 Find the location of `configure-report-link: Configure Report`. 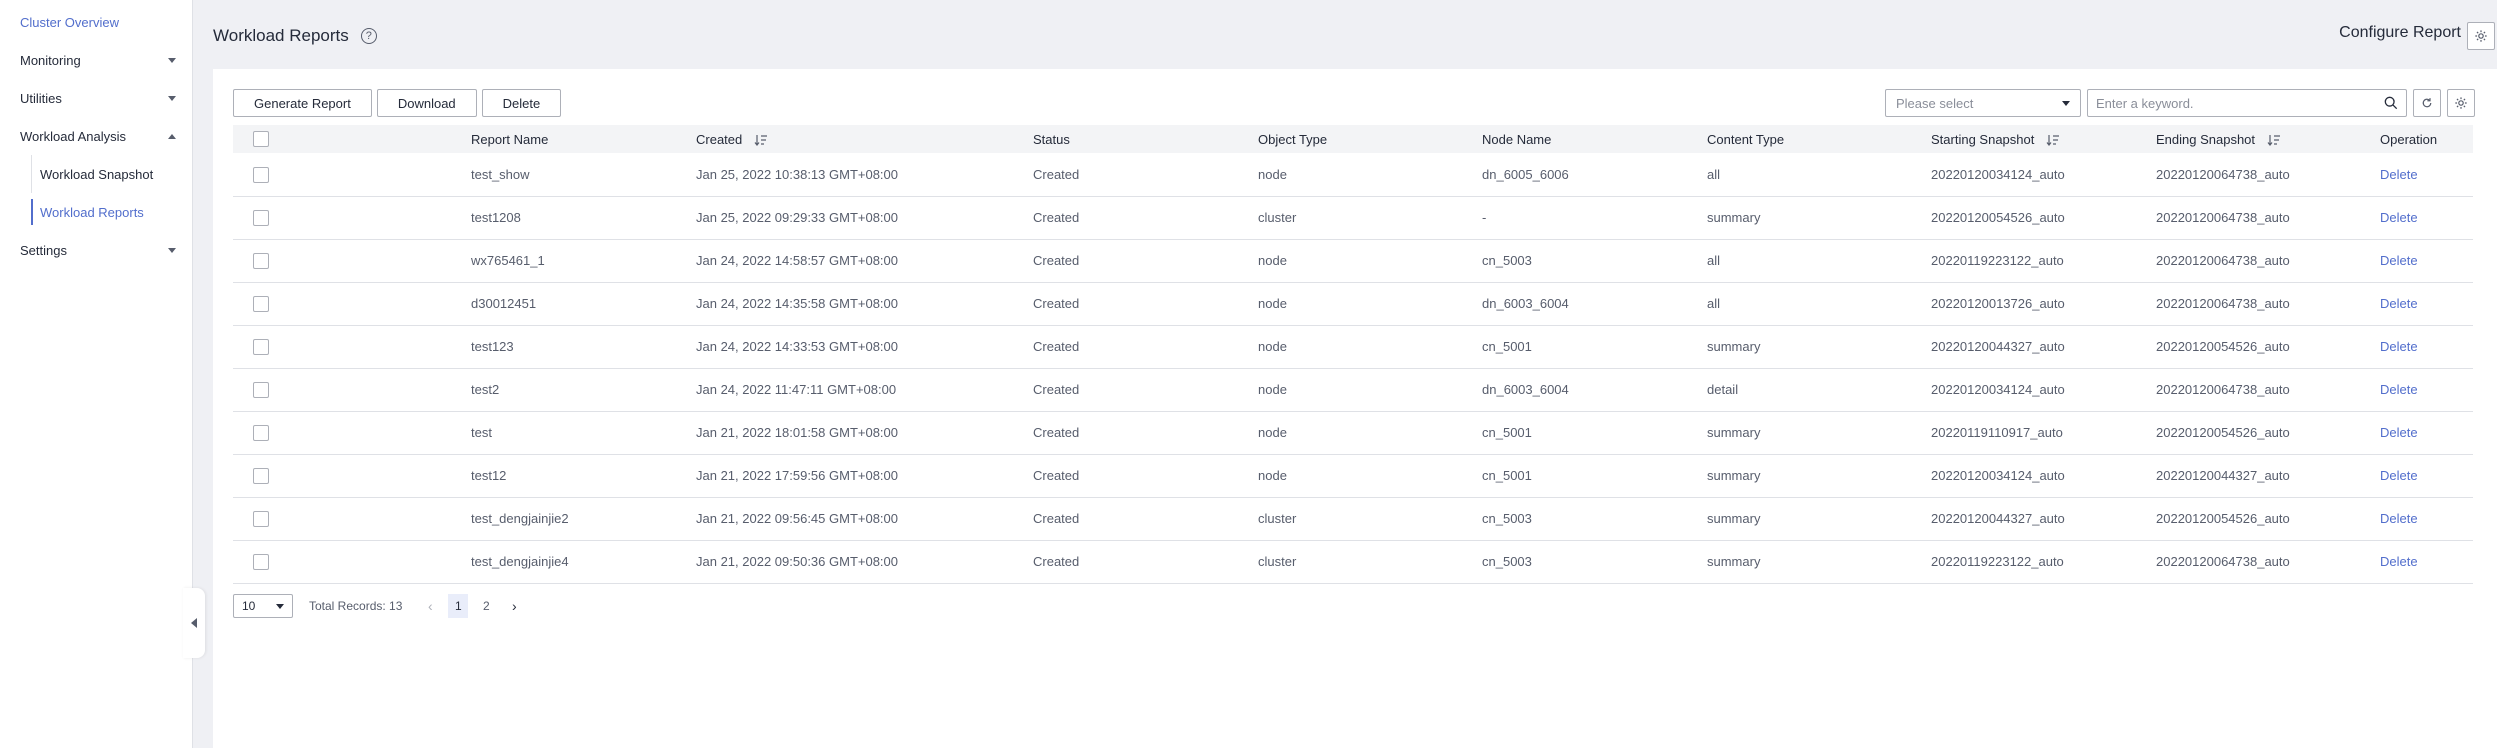

configure-report-link: Configure Report is located at coordinates (2400, 33).